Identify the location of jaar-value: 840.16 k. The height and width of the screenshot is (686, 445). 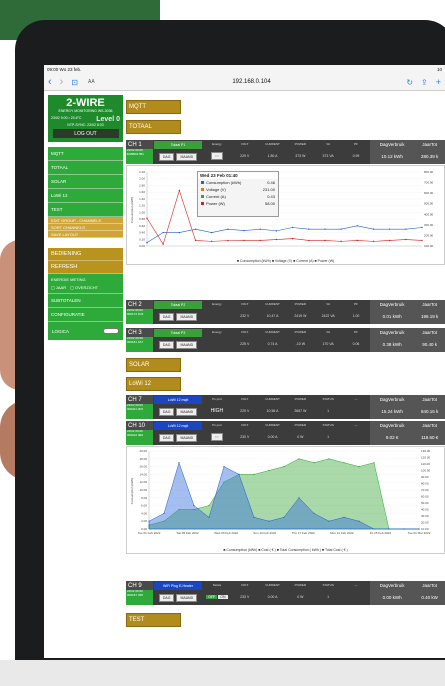
(429, 411).